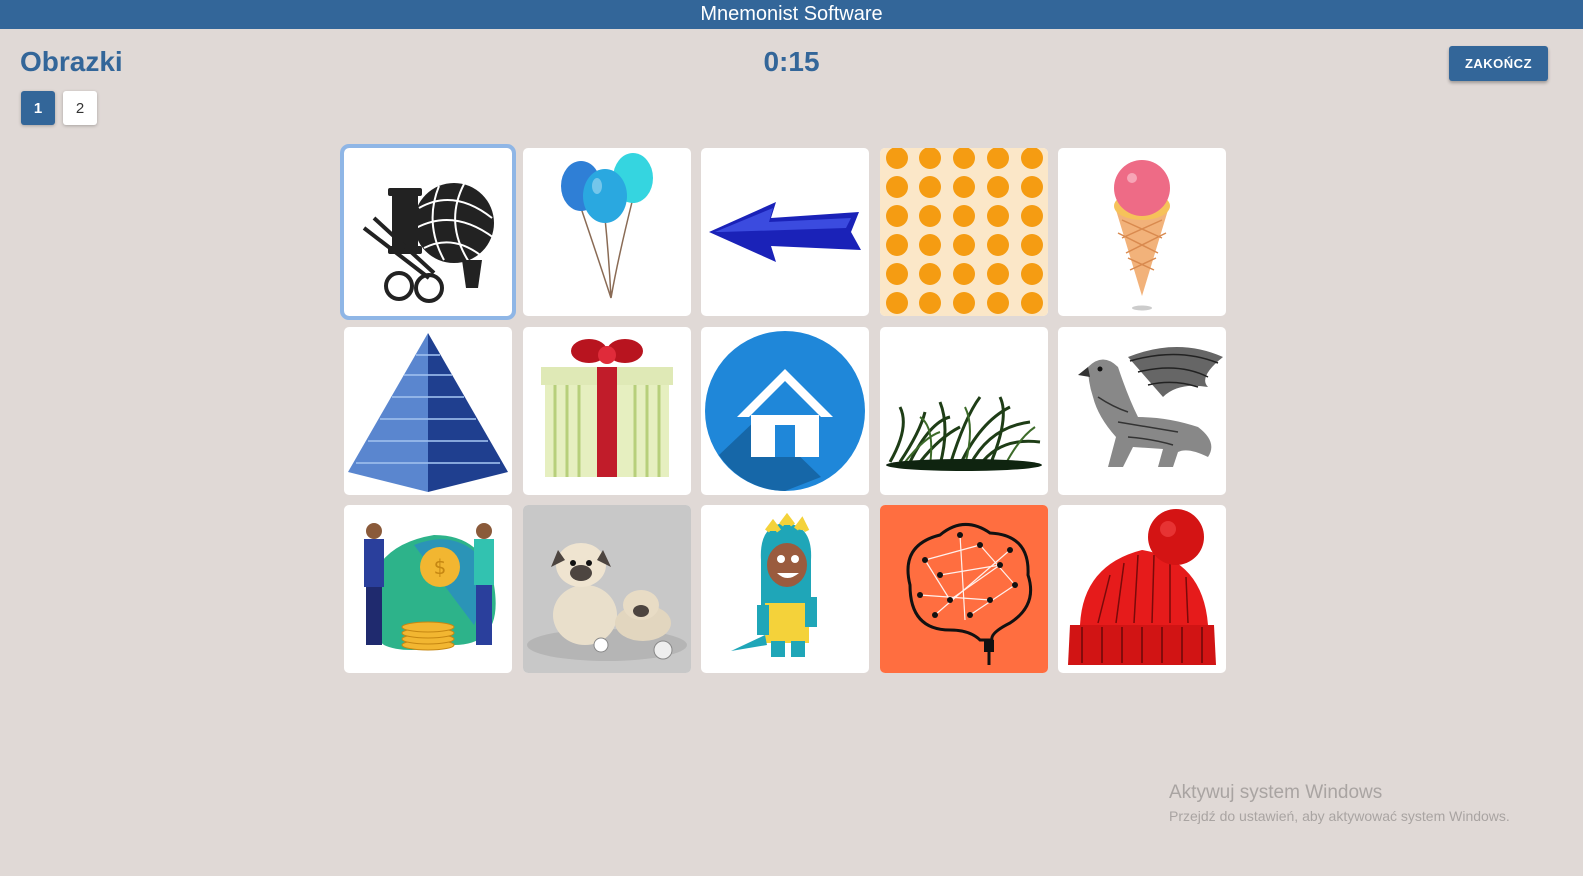  Describe the element at coordinates (1142, 235) in the screenshot. I see `ice-cream-icon` at that location.